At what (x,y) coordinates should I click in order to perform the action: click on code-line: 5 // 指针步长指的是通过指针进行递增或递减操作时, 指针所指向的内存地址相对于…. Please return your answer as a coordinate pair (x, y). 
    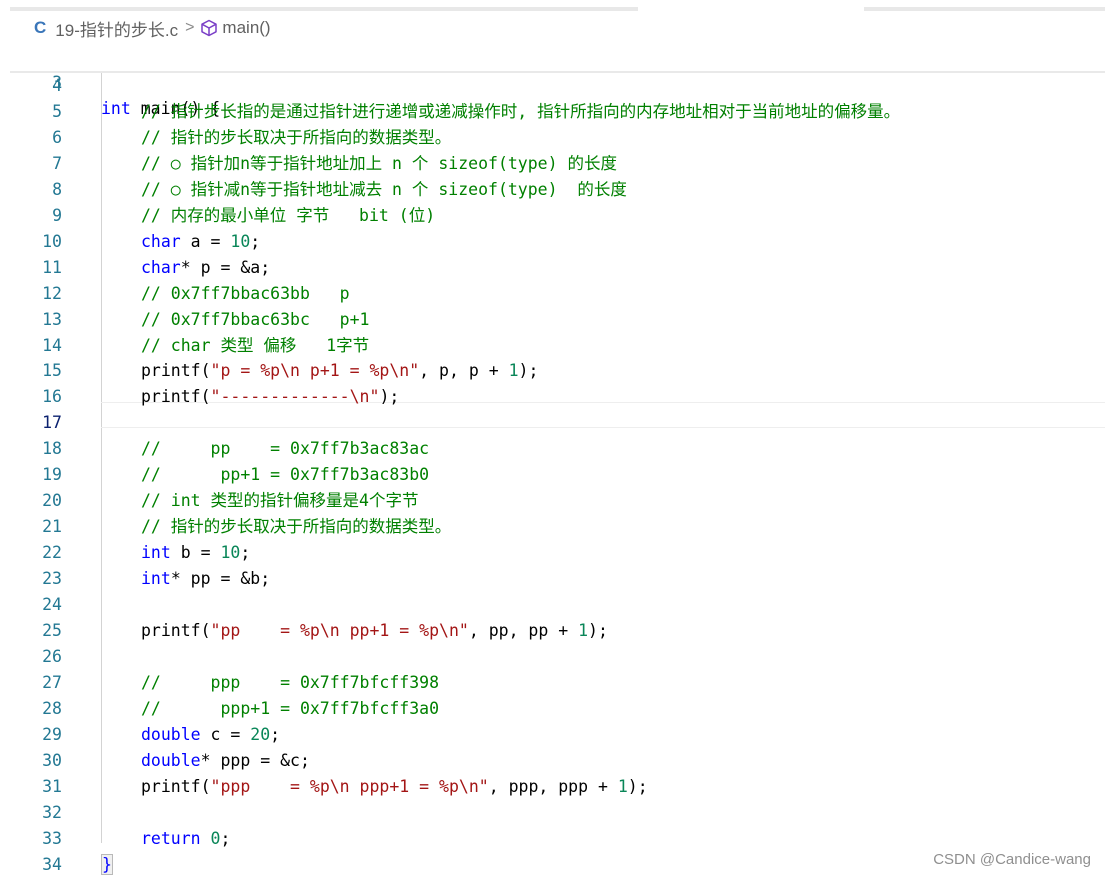
    Looking at the image, I should click on (552, 112).